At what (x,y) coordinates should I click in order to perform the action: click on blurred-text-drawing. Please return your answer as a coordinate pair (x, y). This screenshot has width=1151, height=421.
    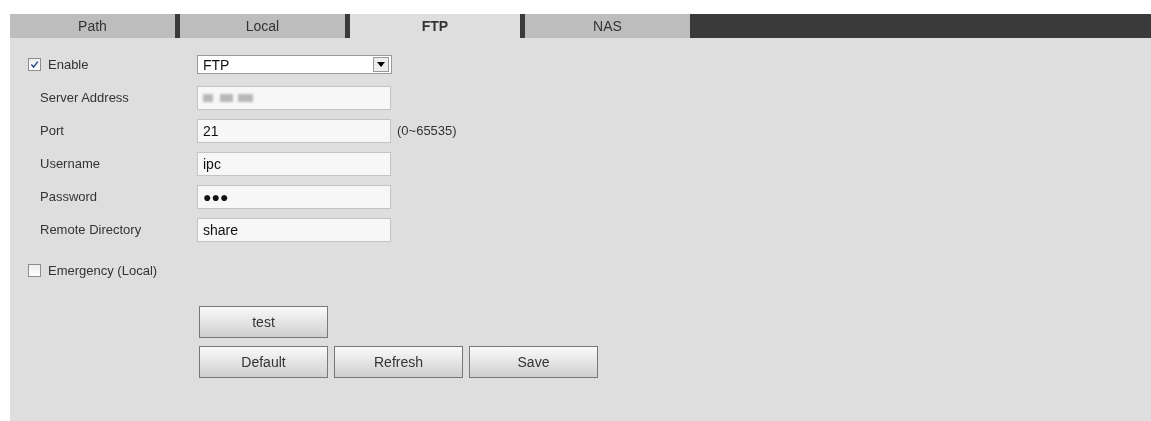
    Looking at the image, I should click on (228, 97).